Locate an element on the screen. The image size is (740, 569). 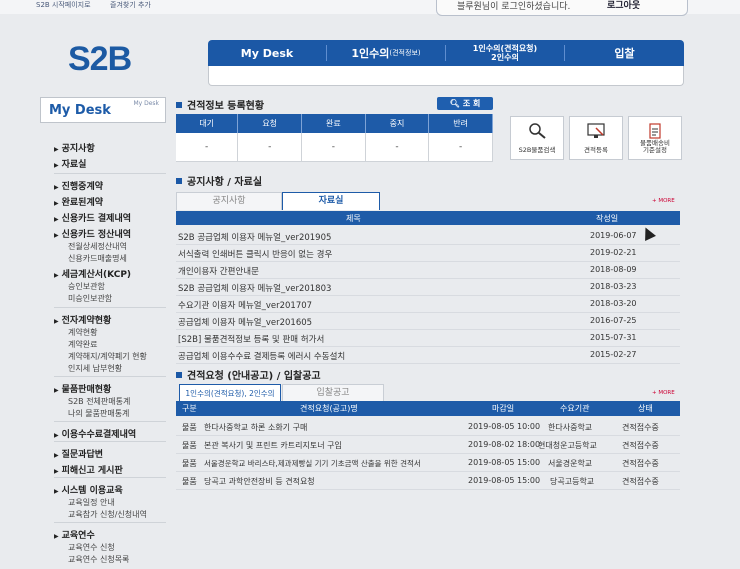
search-icon: 🔍︎ is located at coordinates (454, 103).